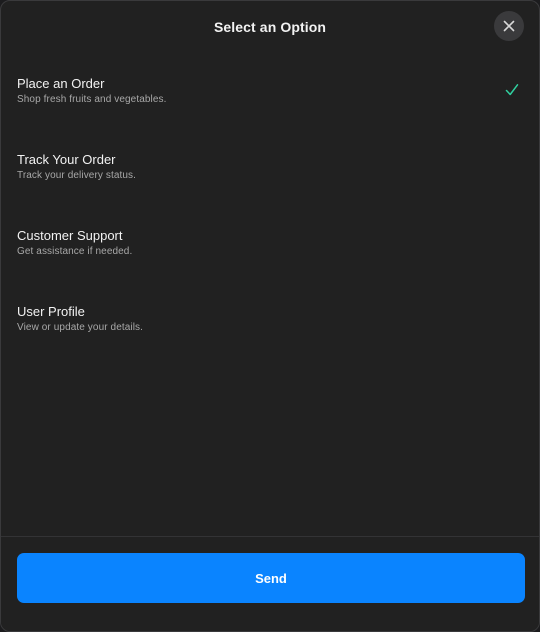 Image resolution: width=540 pixels, height=632 pixels. Describe the element at coordinates (271, 578) in the screenshot. I see `send-button: Send` at that location.